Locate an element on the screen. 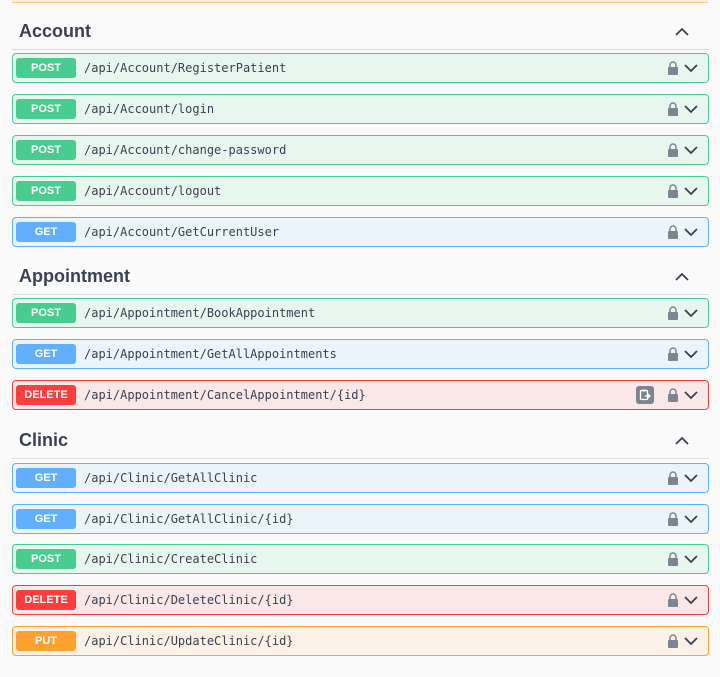  operation-change-password: POST /api/Account/change-password is located at coordinates (360, 150).